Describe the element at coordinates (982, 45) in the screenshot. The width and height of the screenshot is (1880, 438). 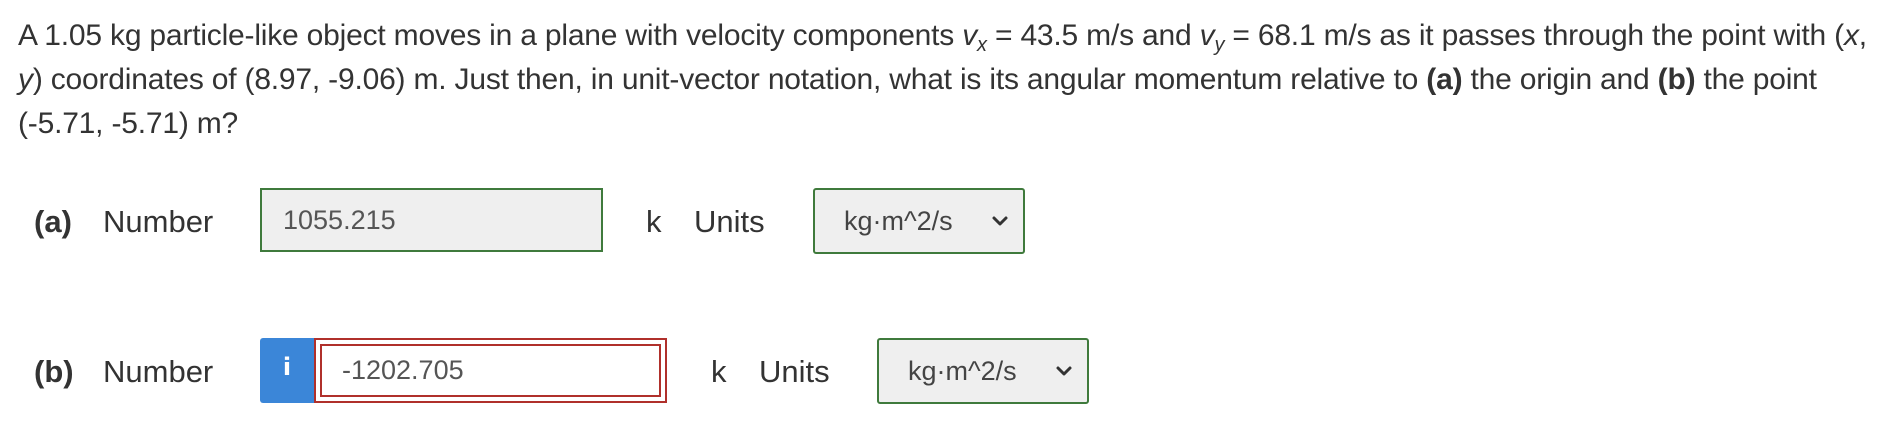
I see `vx-subscript: x` at that location.